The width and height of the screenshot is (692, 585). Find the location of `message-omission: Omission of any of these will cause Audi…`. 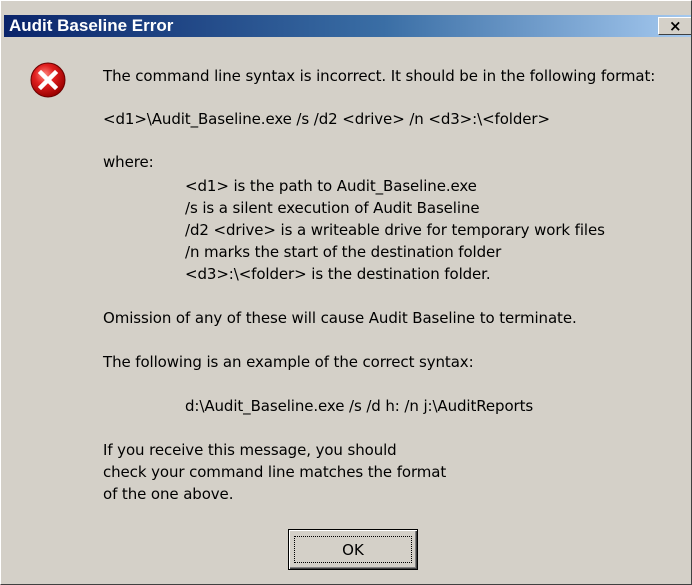

message-omission: Omission of any of these will cause Audi… is located at coordinates (340, 318).